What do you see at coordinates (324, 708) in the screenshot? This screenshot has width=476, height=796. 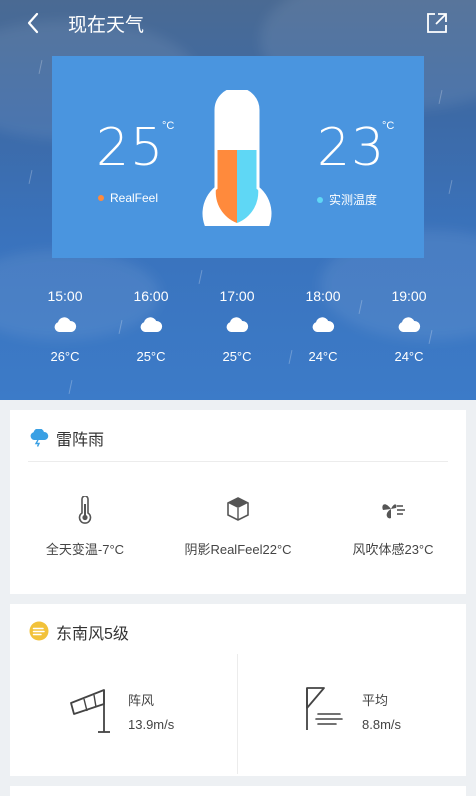 I see `wind-flag-icon` at bounding box center [324, 708].